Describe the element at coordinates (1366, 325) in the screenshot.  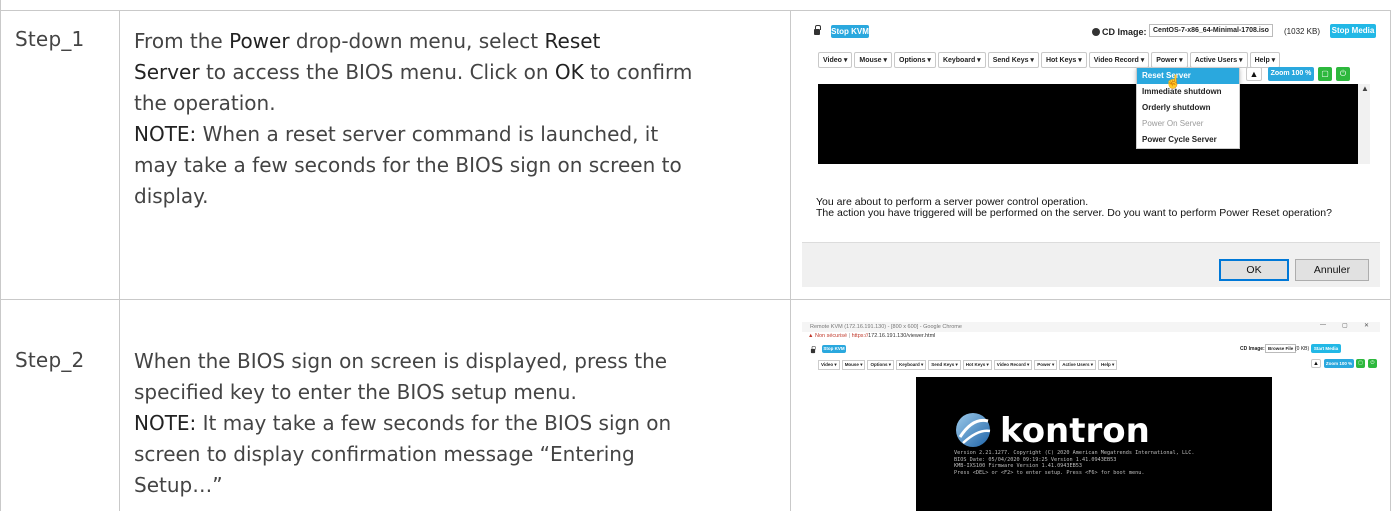
I see `close-icon: ✕` at that location.